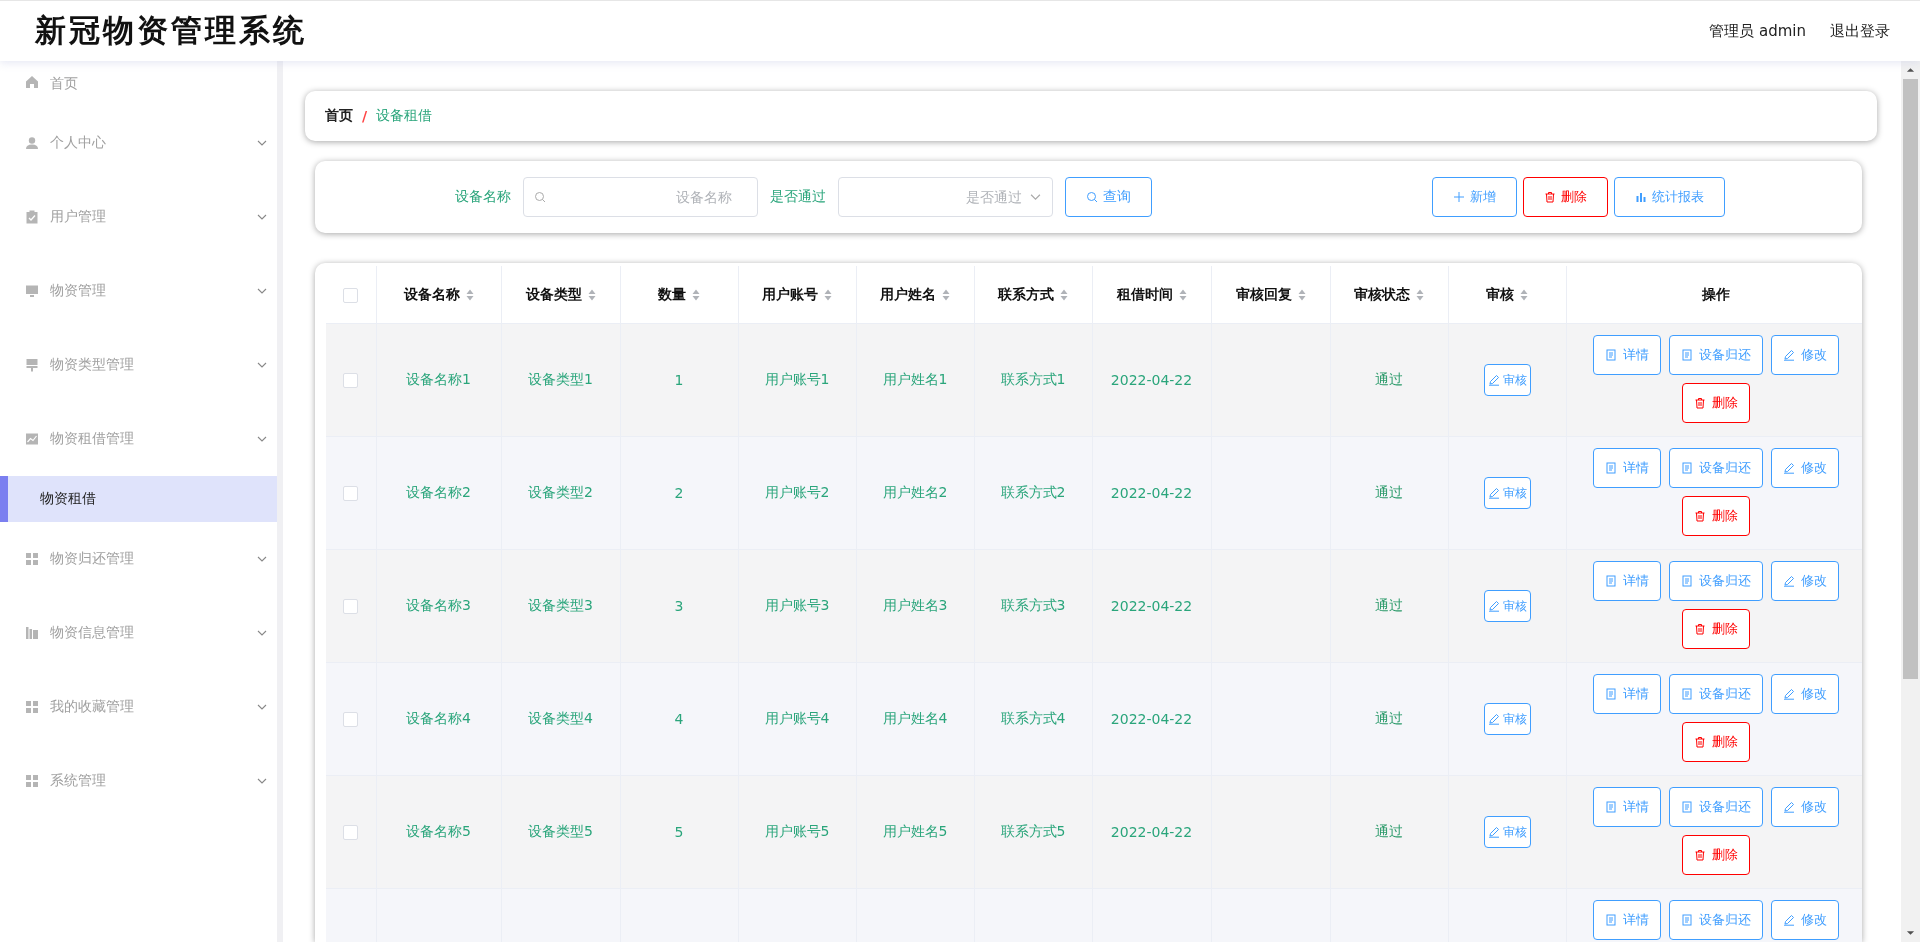  I want to click on sidebar-subitem: 物资租借, so click(138, 499).